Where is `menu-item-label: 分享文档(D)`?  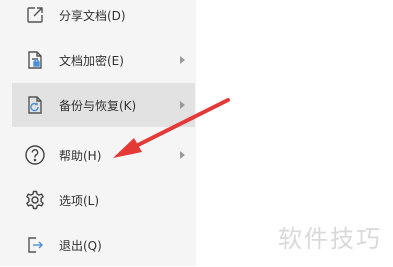
menu-item-label: 分享文档(D) is located at coordinates (92, 15).